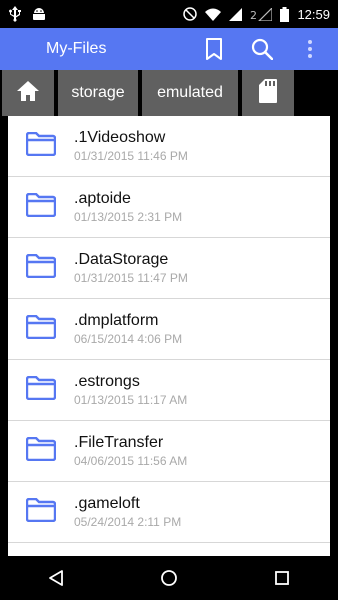 This screenshot has width=338, height=600. I want to click on breadcrumb-sd-card, so click(268, 93).